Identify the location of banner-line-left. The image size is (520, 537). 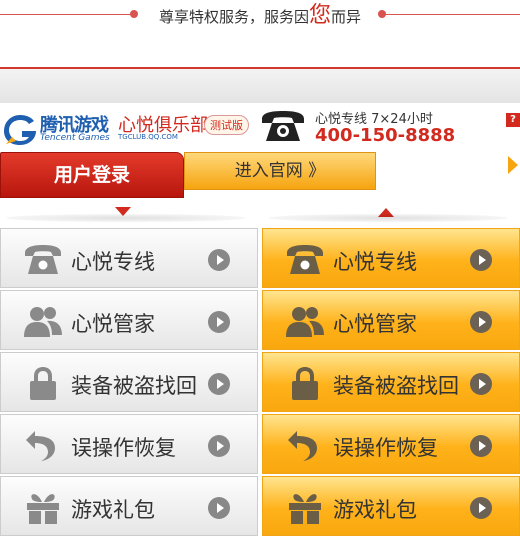
(67, 14).